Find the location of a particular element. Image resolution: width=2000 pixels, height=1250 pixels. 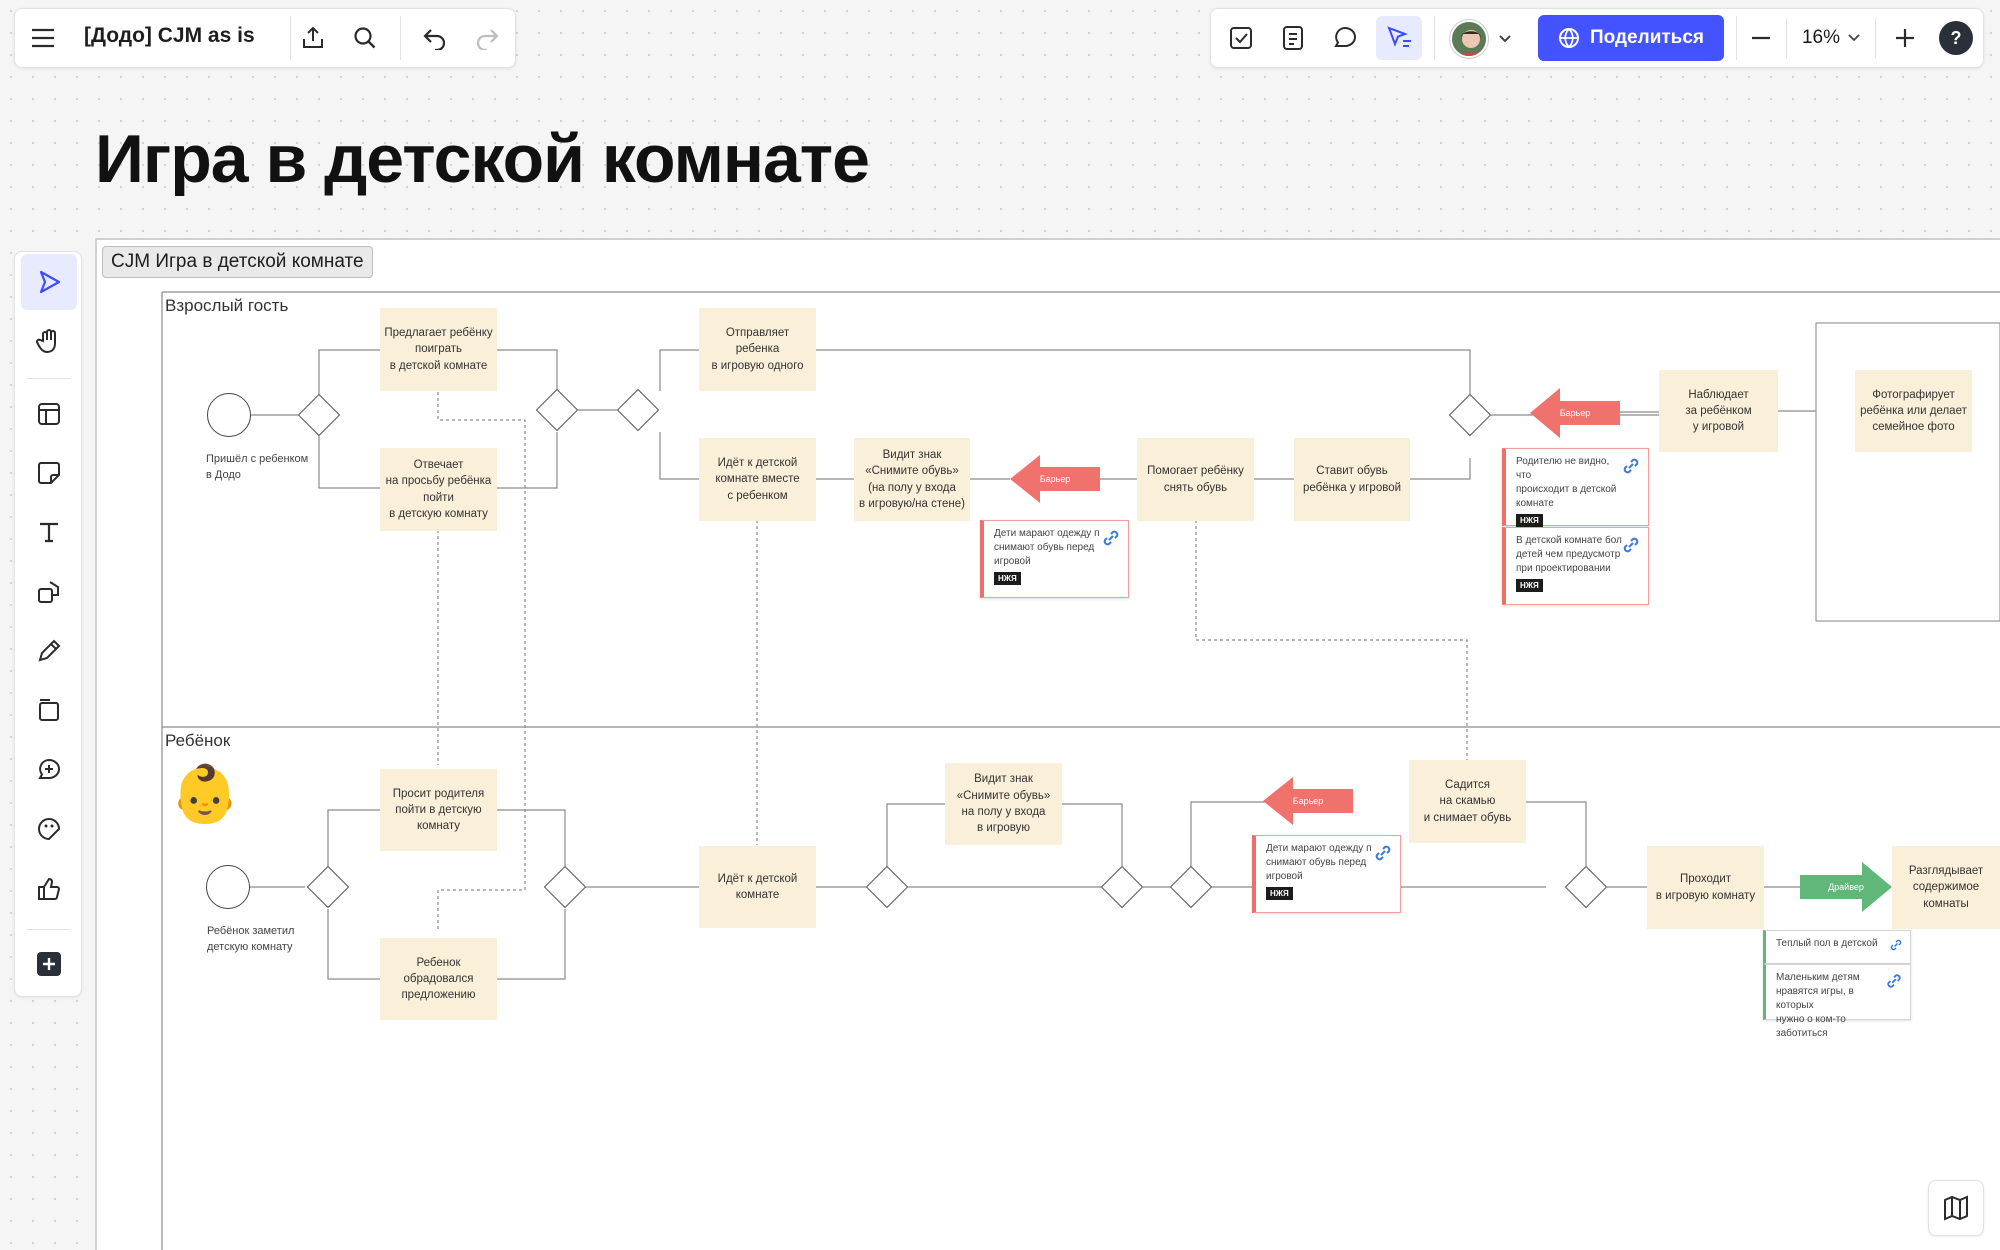

pen-tool-icon is located at coordinates (49, 651).